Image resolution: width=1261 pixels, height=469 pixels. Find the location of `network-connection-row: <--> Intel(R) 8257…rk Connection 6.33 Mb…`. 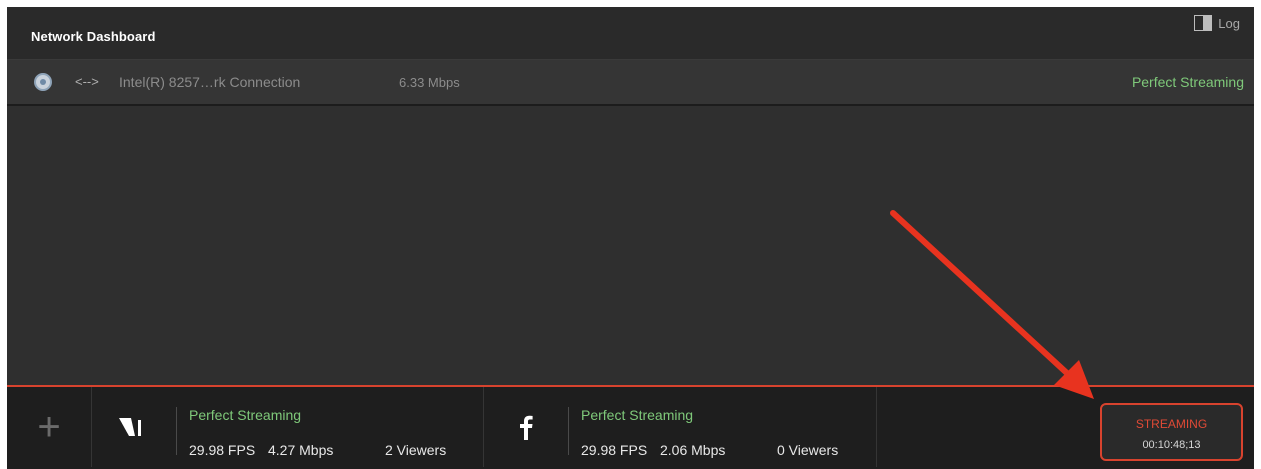

network-connection-row: <--> Intel(R) 8257…rk Connection 6.33 Mb… is located at coordinates (630, 83).